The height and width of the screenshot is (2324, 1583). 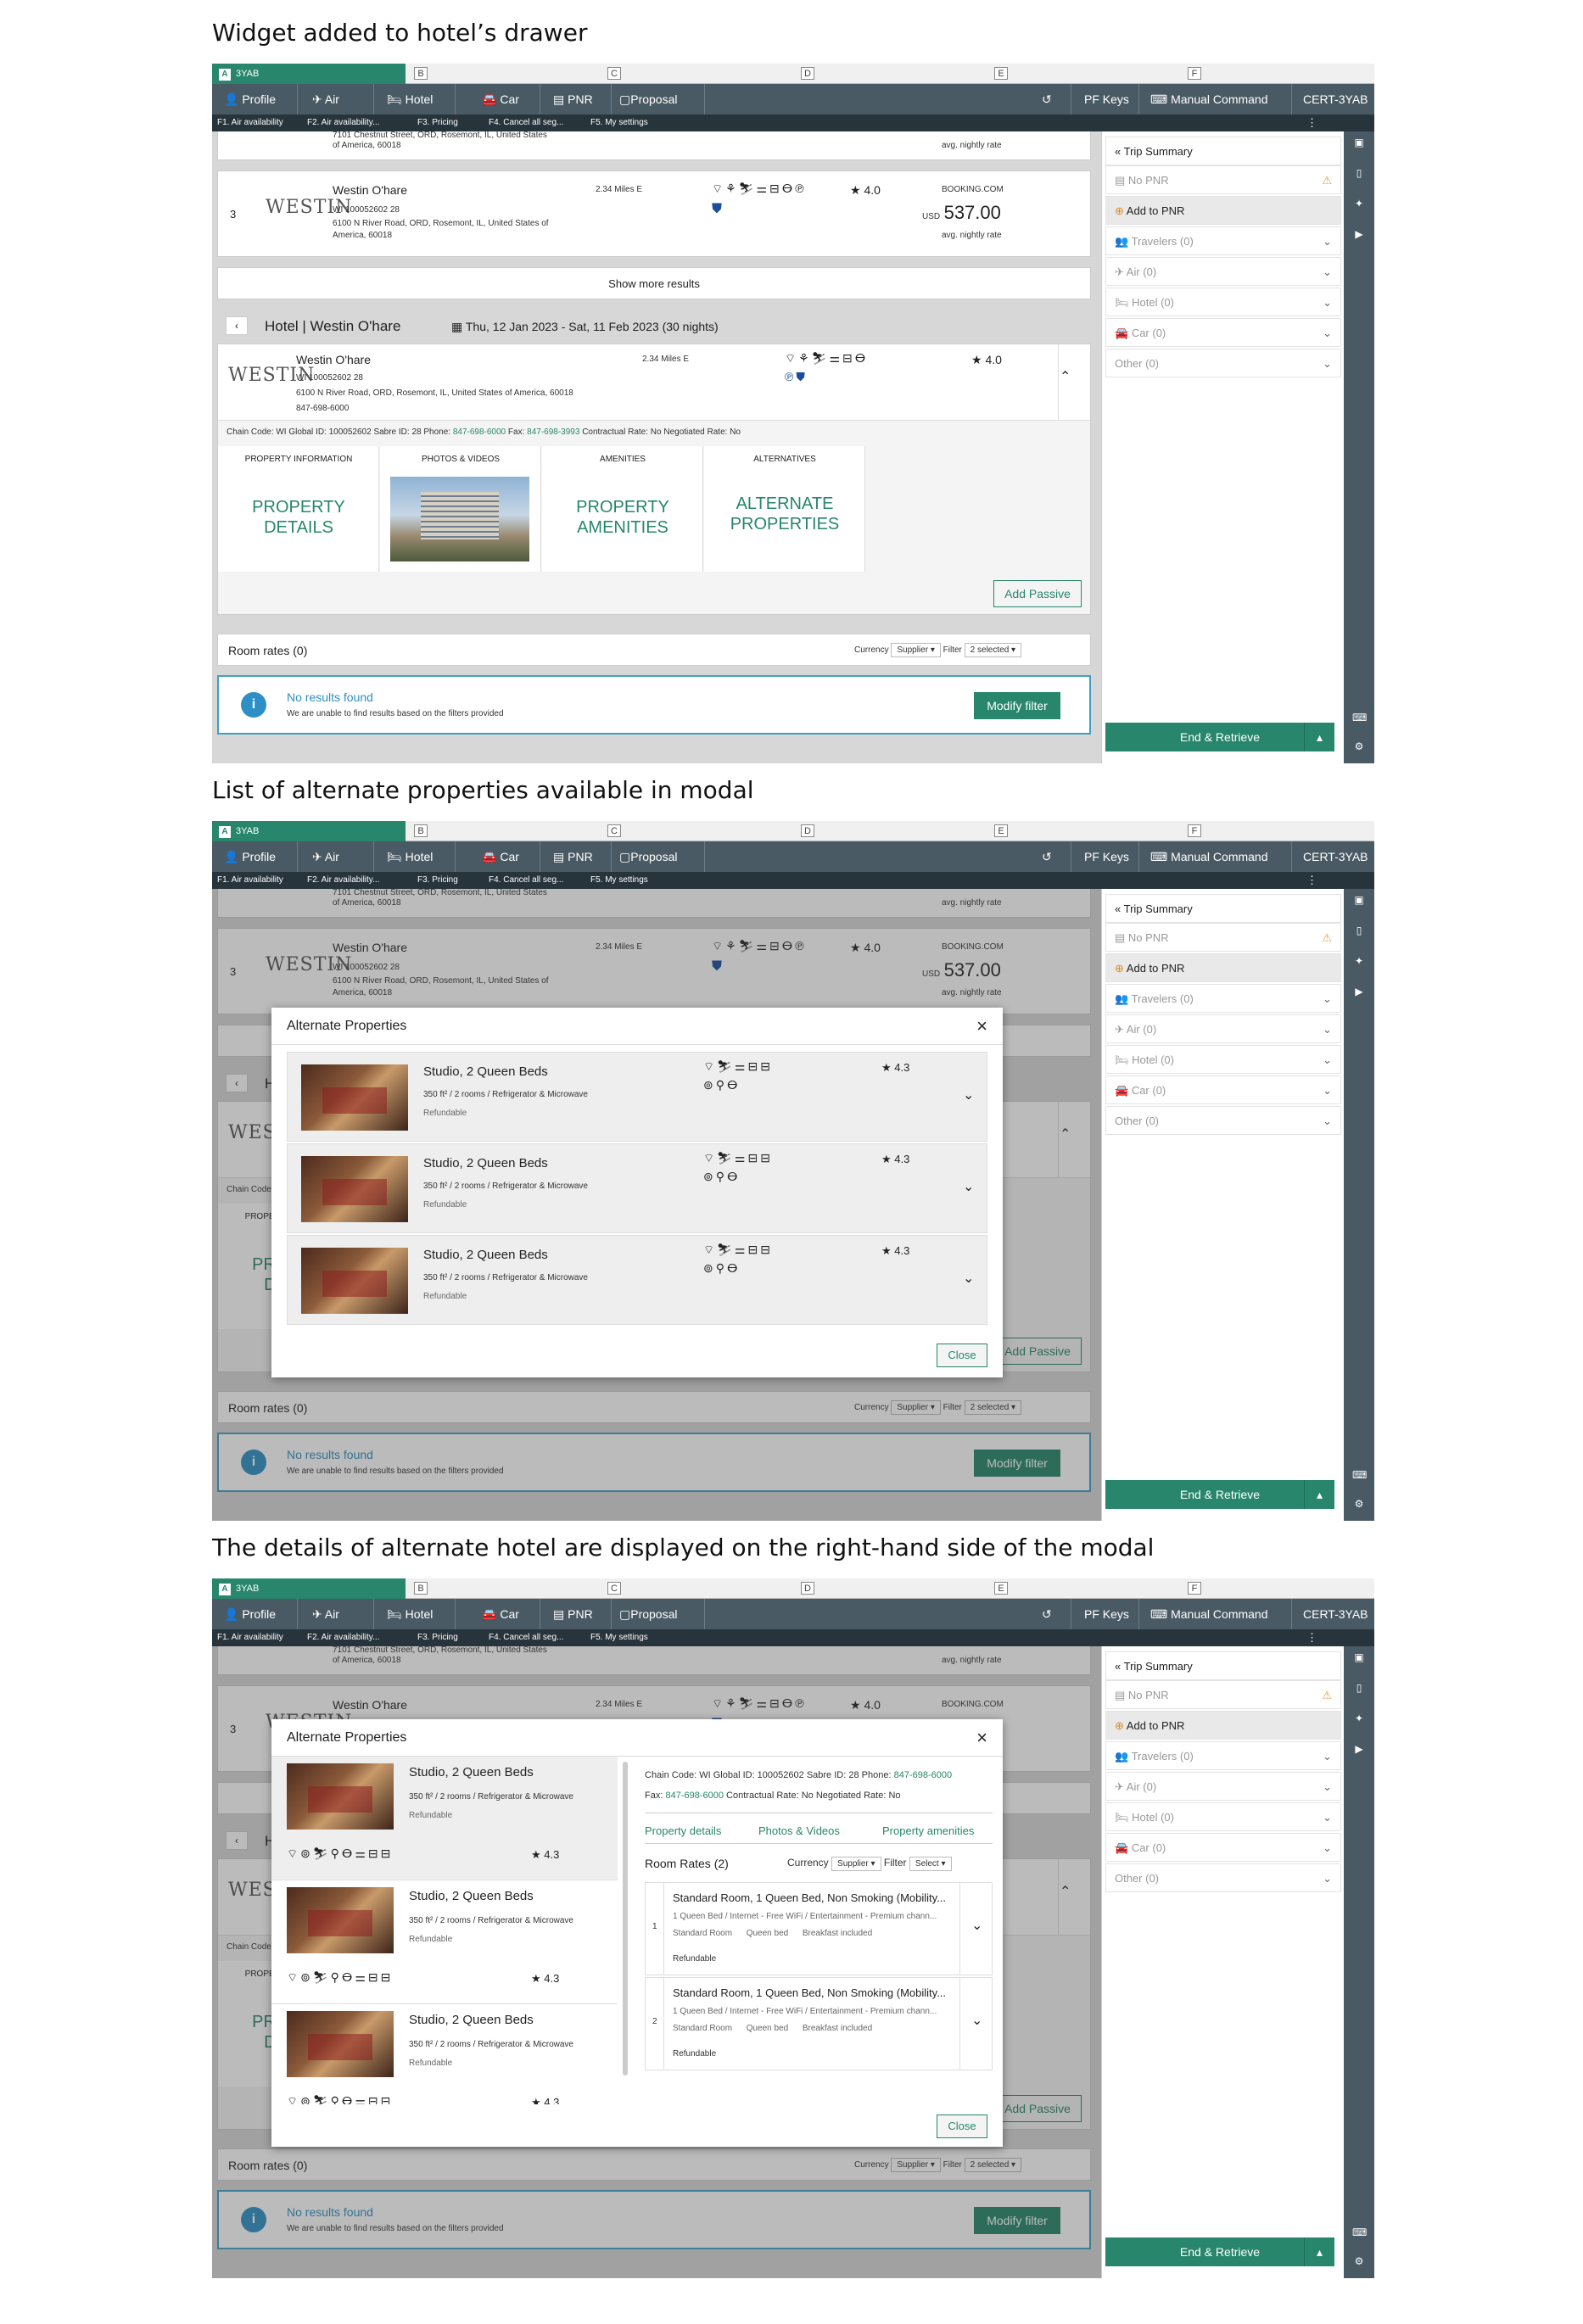 What do you see at coordinates (1047, 1614) in the screenshot?
I see `history-icon: ↺` at bounding box center [1047, 1614].